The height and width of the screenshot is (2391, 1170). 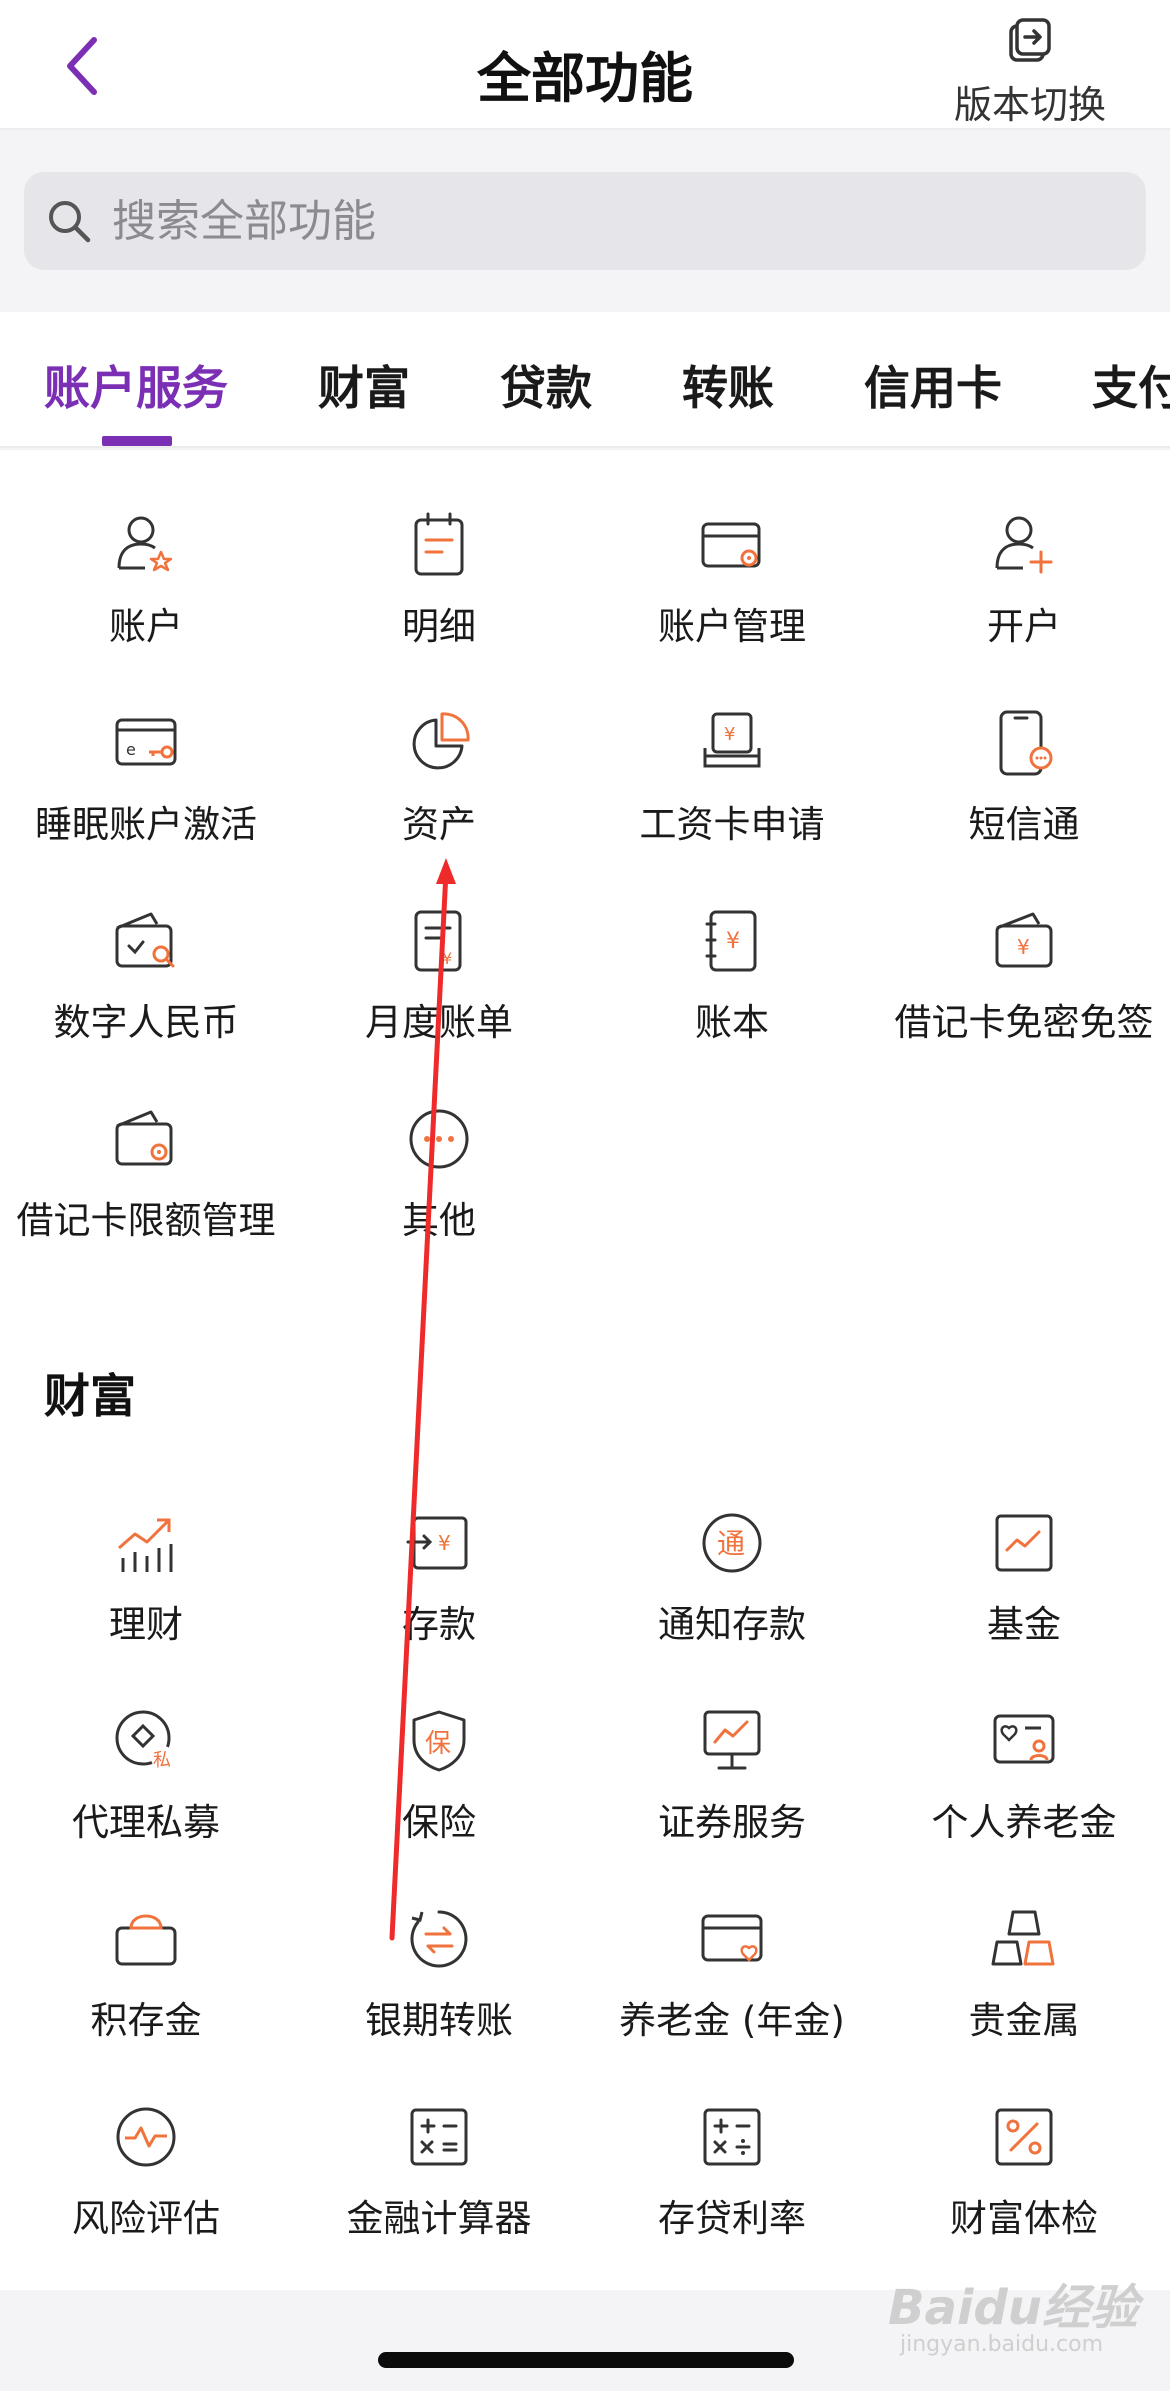 What do you see at coordinates (732, 2020) in the screenshot?
I see `func-label: 养老金 (年金)` at bounding box center [732, 2020].